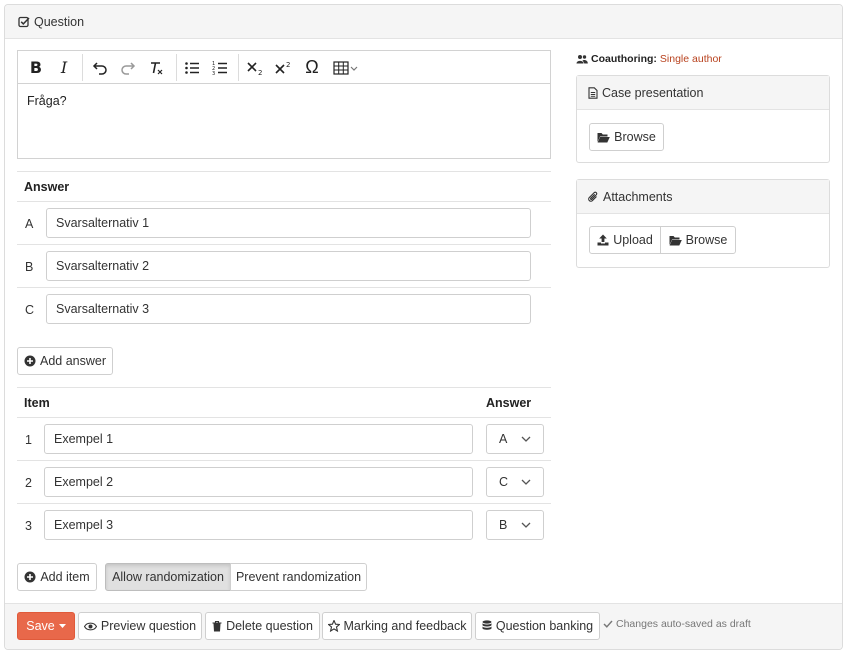 The image size is (848, 654). I want to click on trash-icon, so click(217, 625).